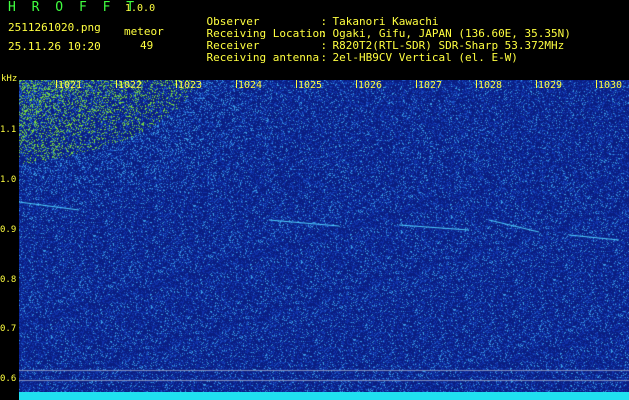 This screenshot has width=629, height=400. Describe the element at coordinates (8, 130) in the screenshot. I see `y-tick-label: 1.1` at that location.